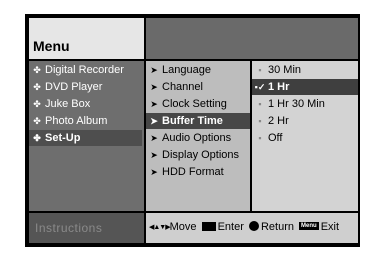 This screenshot has width=365, height=259. I want to click on setup-menu-item-display-options: ➤ Display Options, so click(198, 155).